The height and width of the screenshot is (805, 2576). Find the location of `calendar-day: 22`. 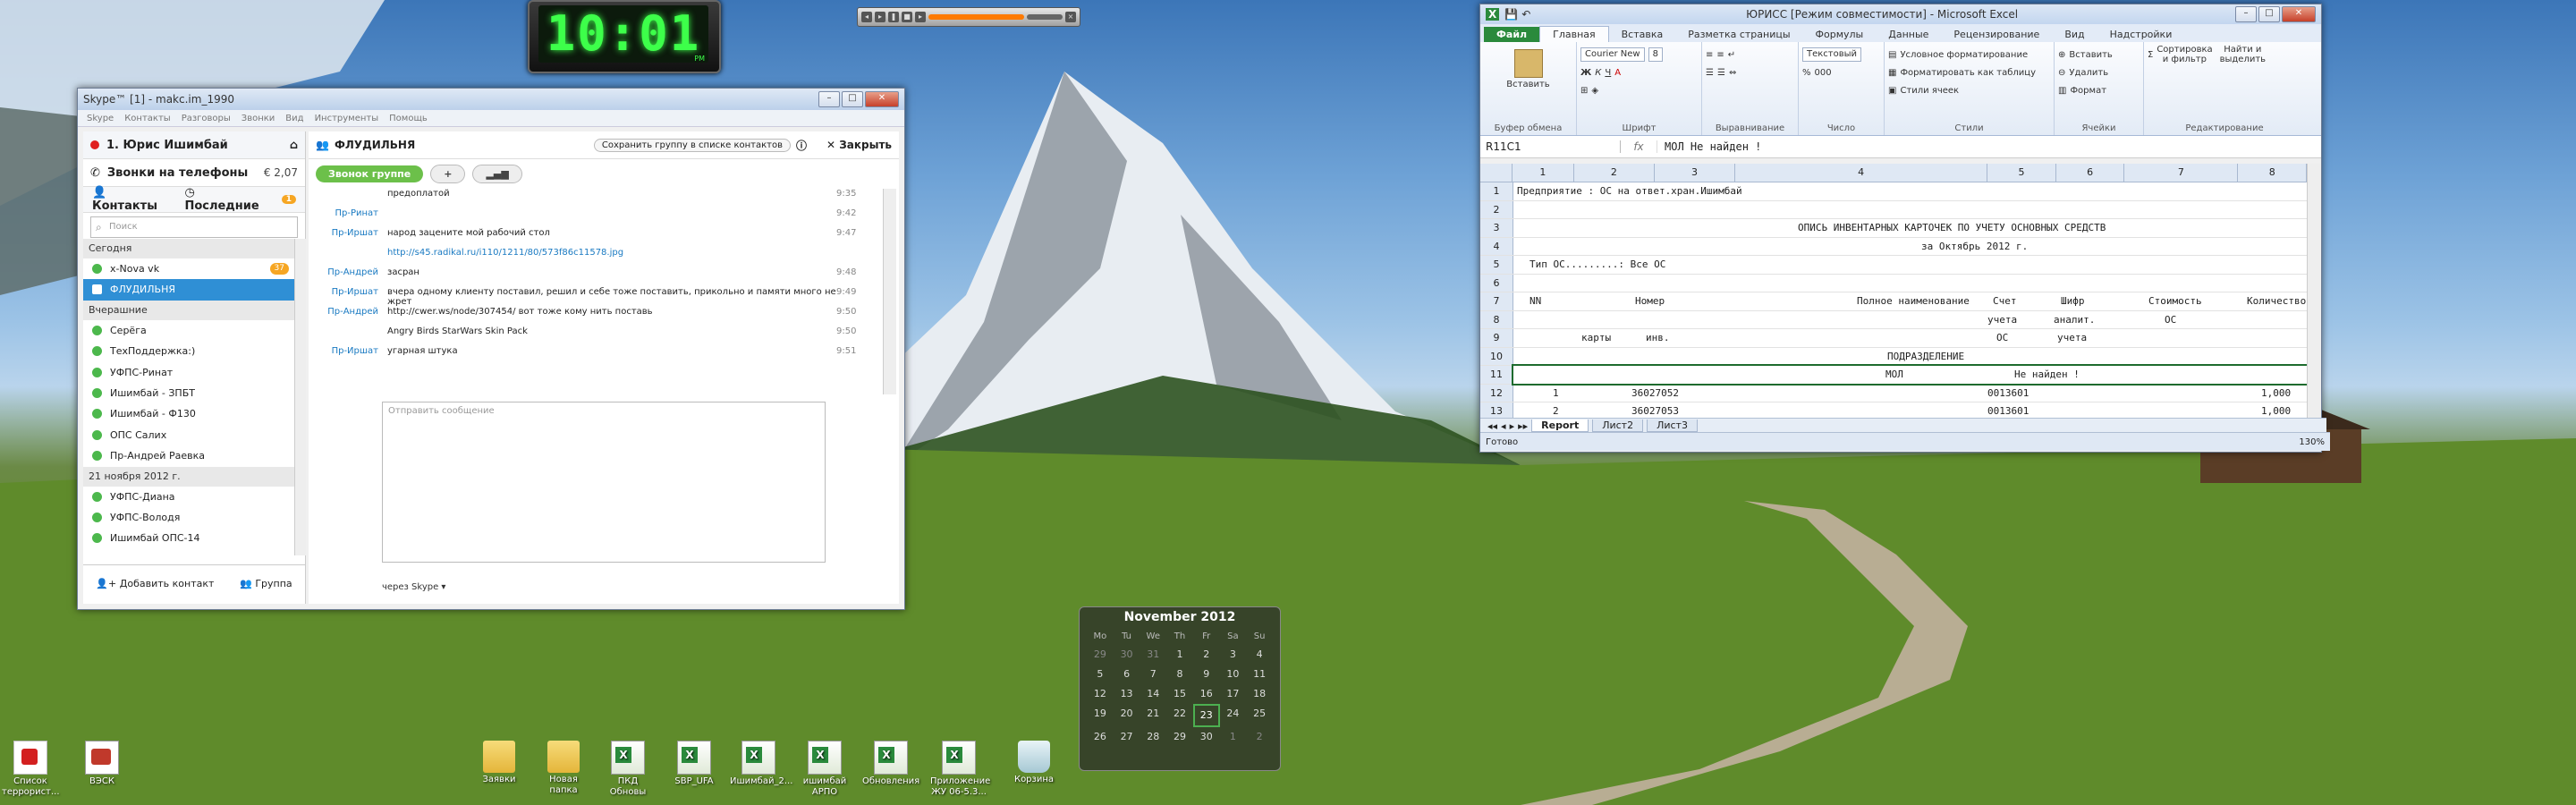

calendar-day: 22 is located at coordinates (1179, 714).